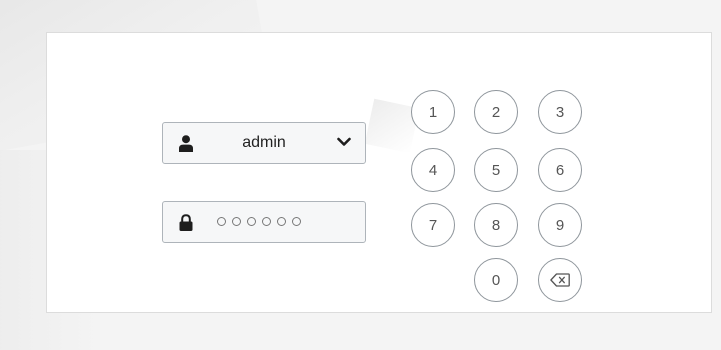 This screenshot has height=350, width=721. What do you see at coordinates (433, 112) in the screenshot?
I see `keypad-key-1: 1` at bounding box center [433, 112].